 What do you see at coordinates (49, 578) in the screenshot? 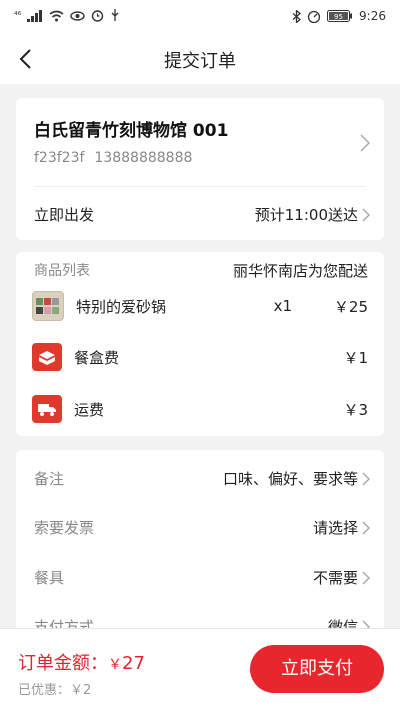
I see `option-label: 餐具` at bounding box center [49, 578].